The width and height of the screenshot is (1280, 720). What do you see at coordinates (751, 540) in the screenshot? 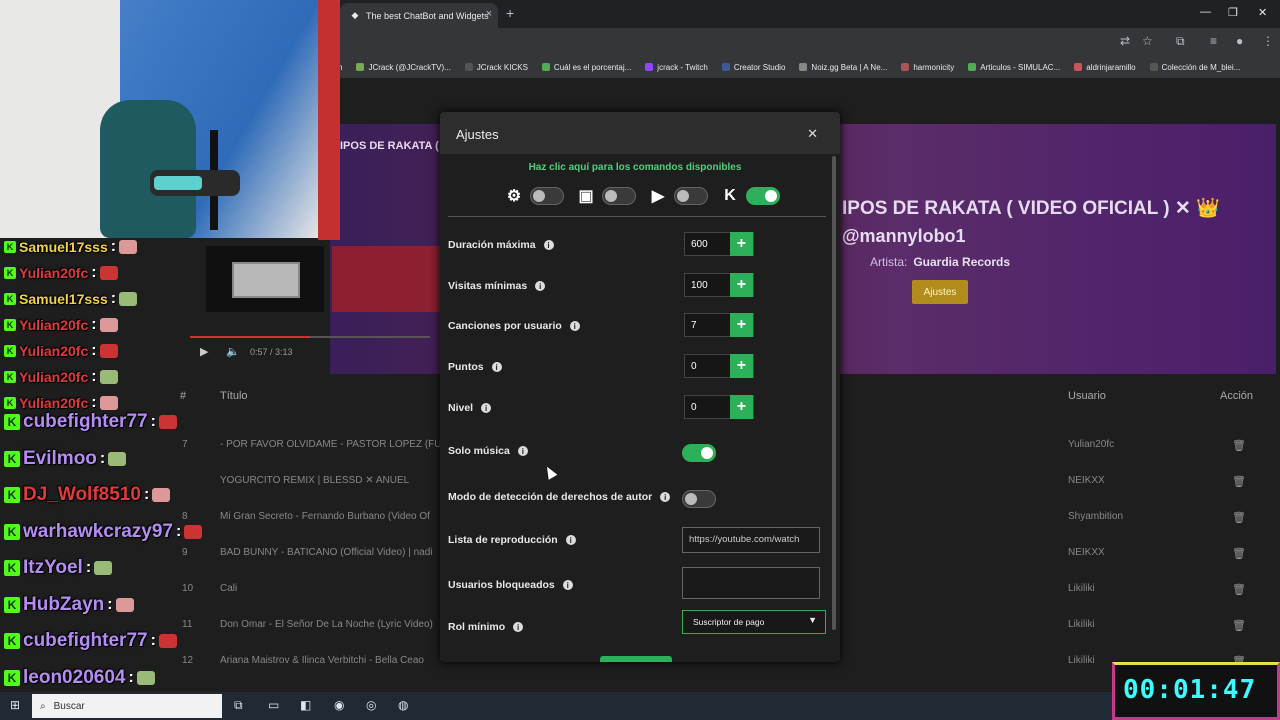
I see `playlist-input: https://youtube.com/watch` at bounding box center [751, 540].